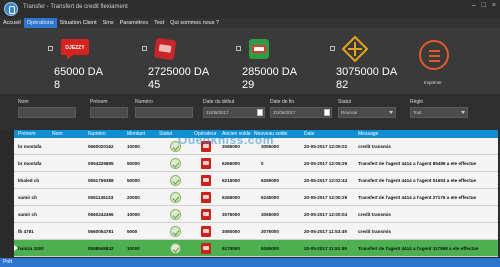 The height and width of the screenshot is (267, 500). What do you see at coordinates (226, 140) in the screenshot?
I see `watermark: Ouedkniss.com` at bounding box center [226, 140].